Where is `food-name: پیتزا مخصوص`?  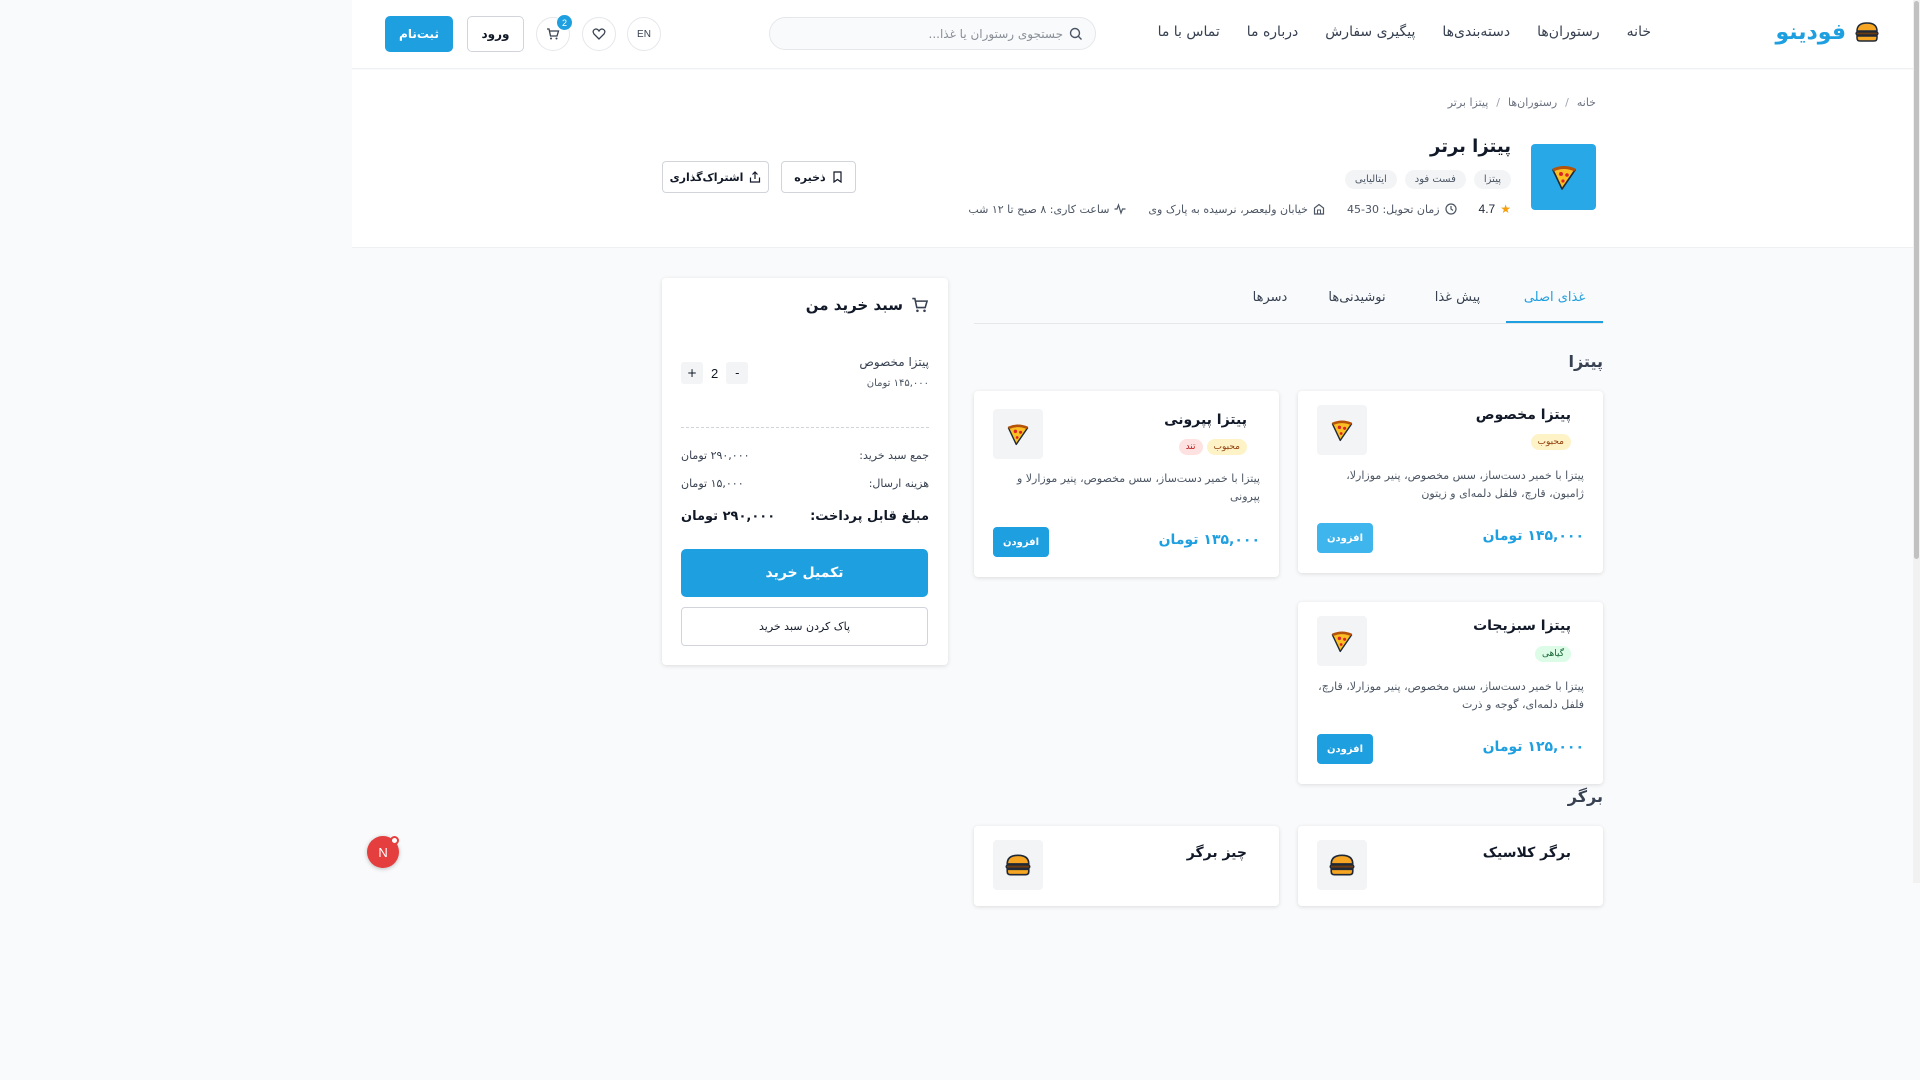 food-name: پیتزا مخصوص is located at coordinates (1523, 415).